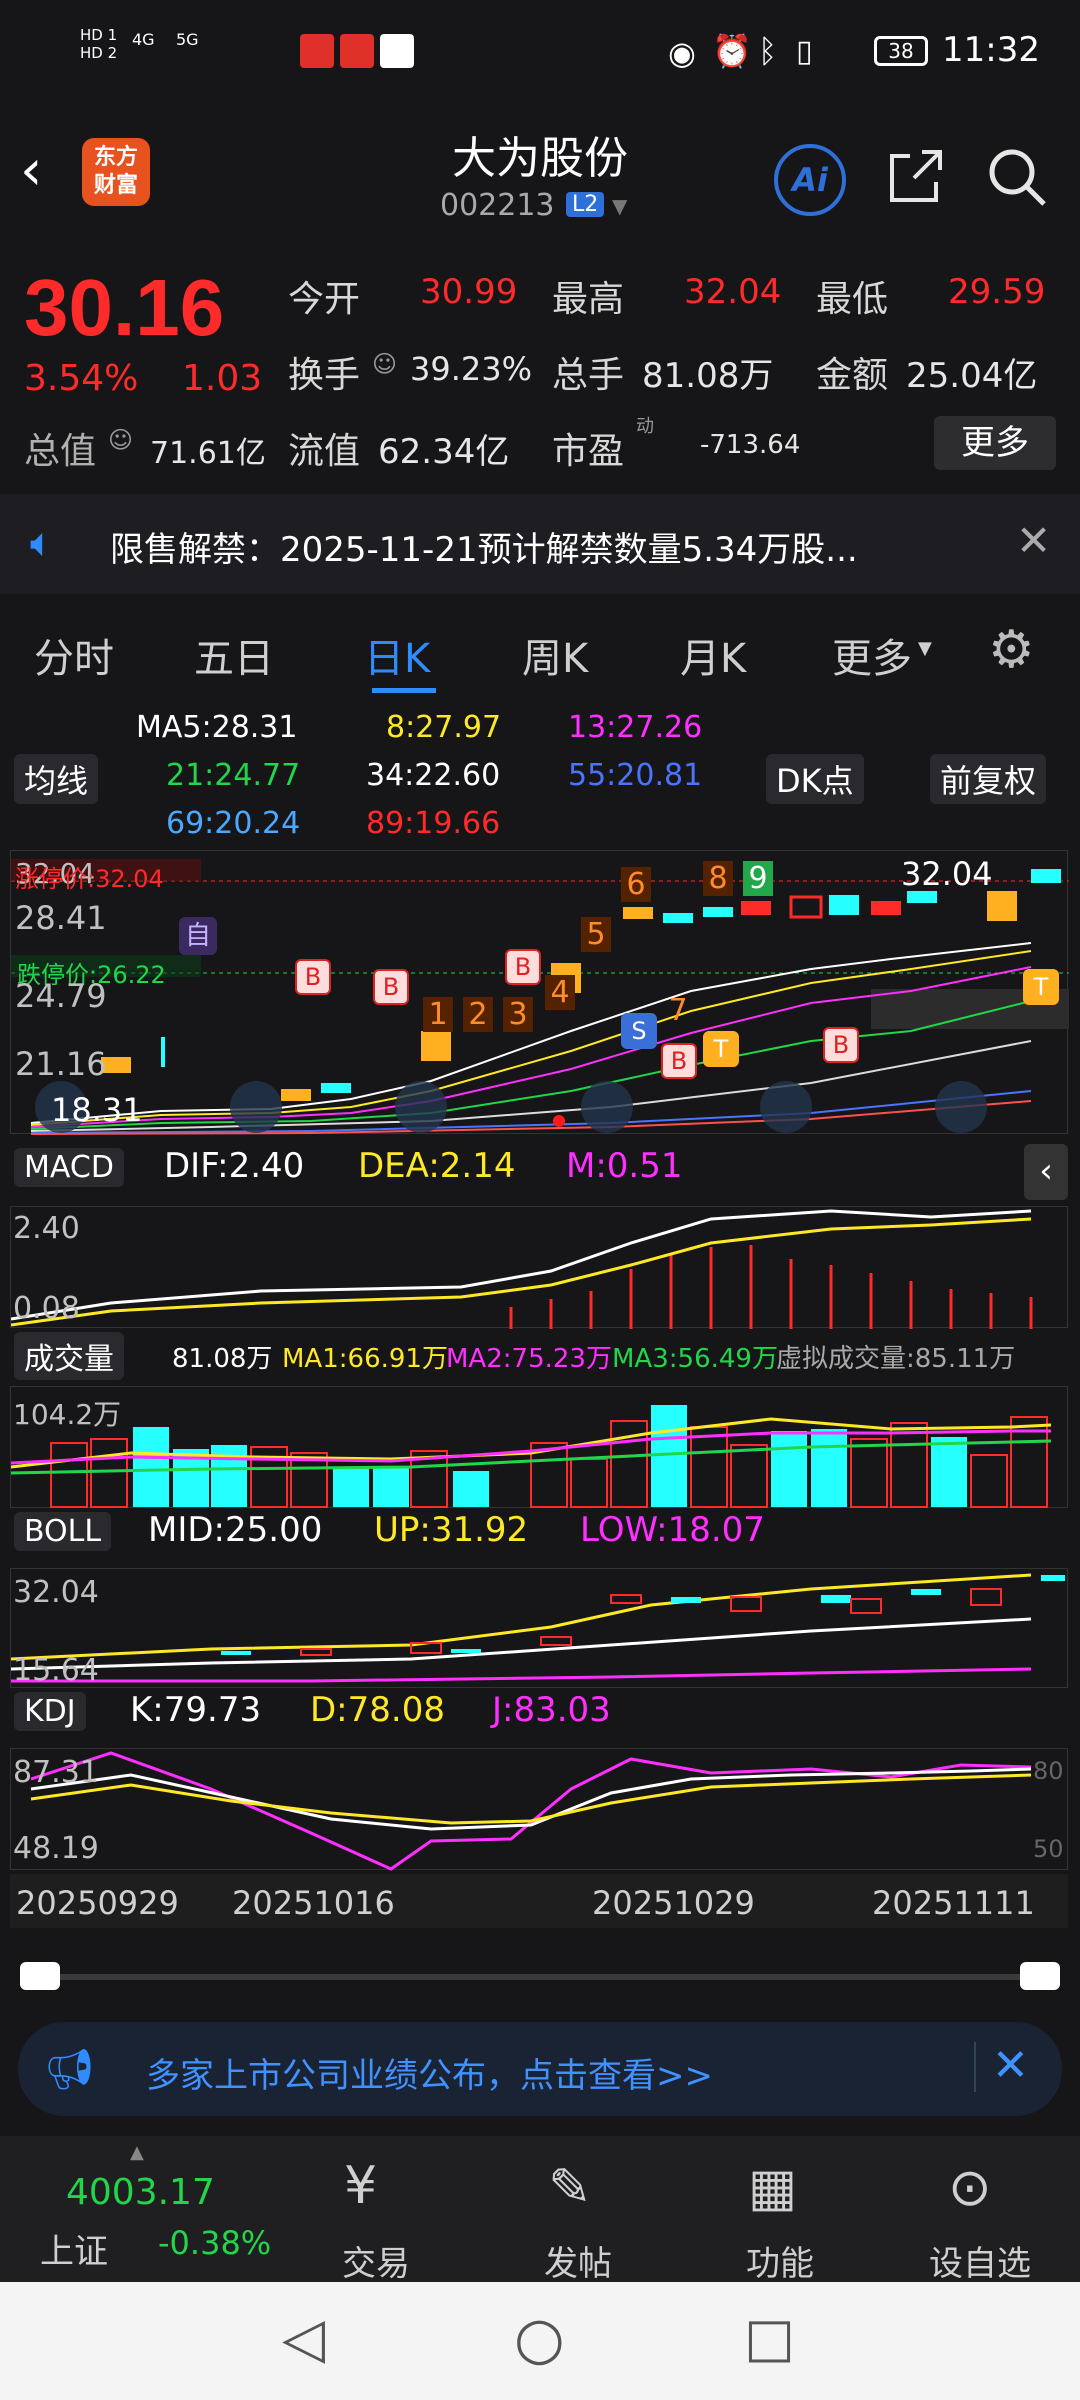 The width and height of the screenshot is (1080, 2400). What do you see at coordinates (682, 53) in the screenshot?
I see `eye-icon: ◉` at bounding box center [682, 53].